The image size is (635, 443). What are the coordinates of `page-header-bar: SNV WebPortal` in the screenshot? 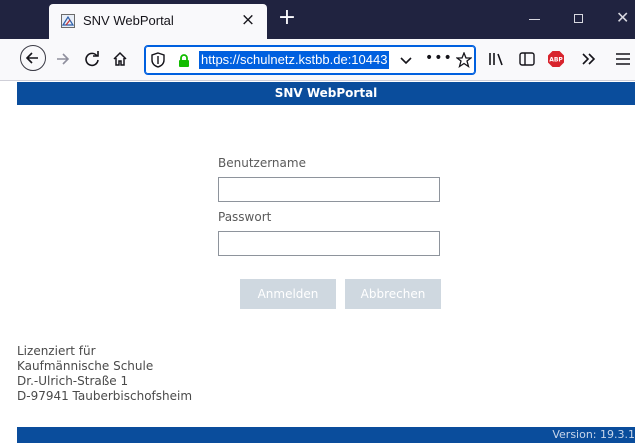 It's located at (326, 93).